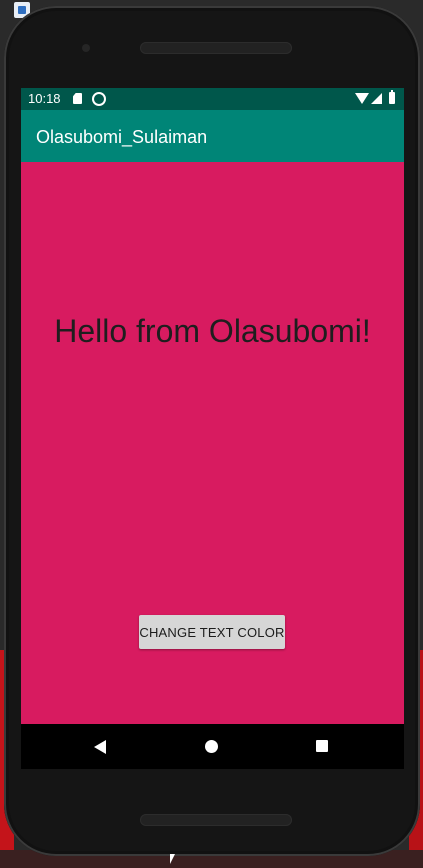  I want to click on hello-message: Hello from Olasubomi!, so click(212, 331).